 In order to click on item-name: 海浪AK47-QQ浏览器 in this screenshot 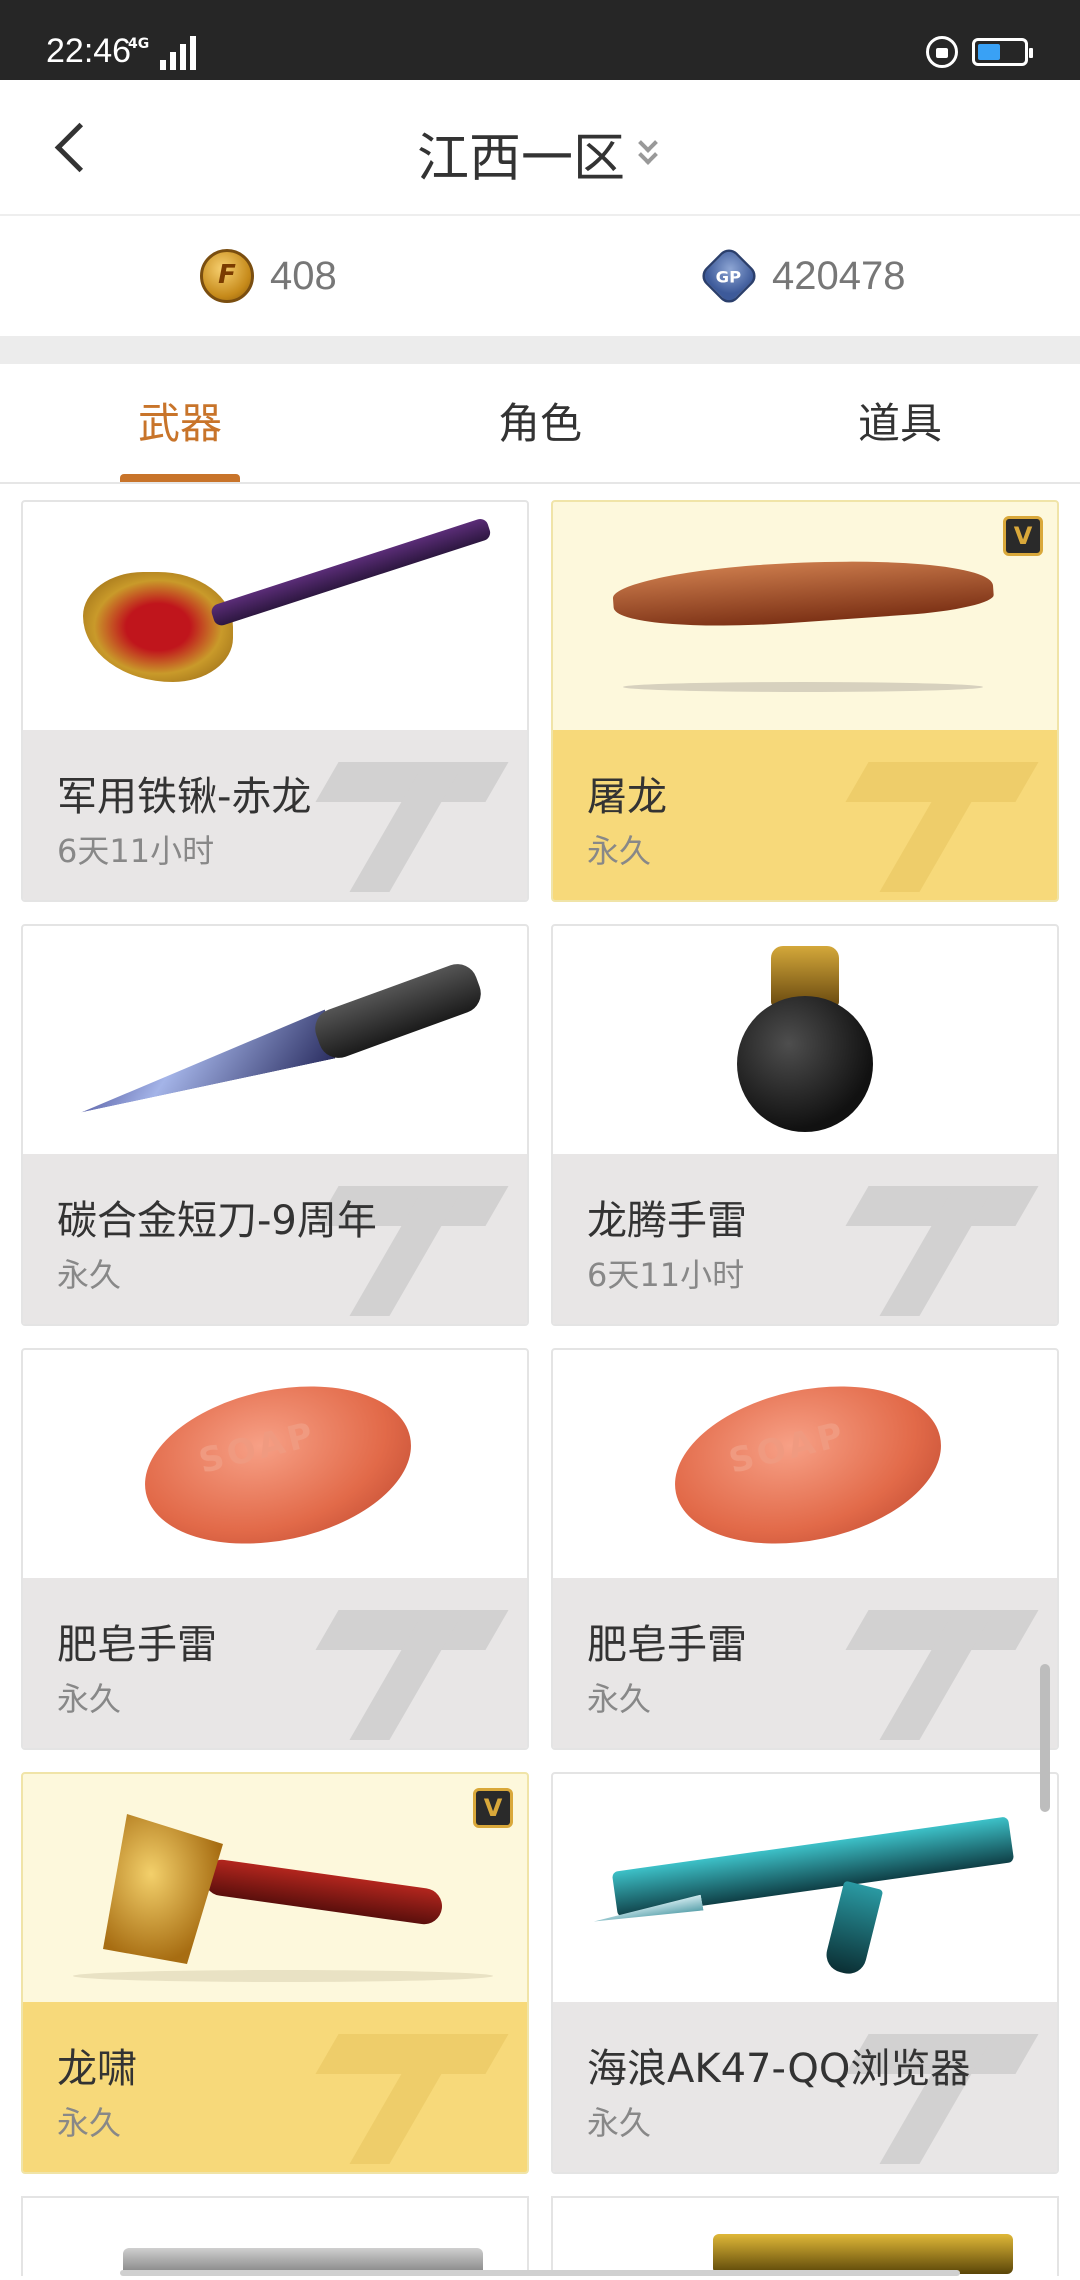, I will do `click(779, 2069)`.